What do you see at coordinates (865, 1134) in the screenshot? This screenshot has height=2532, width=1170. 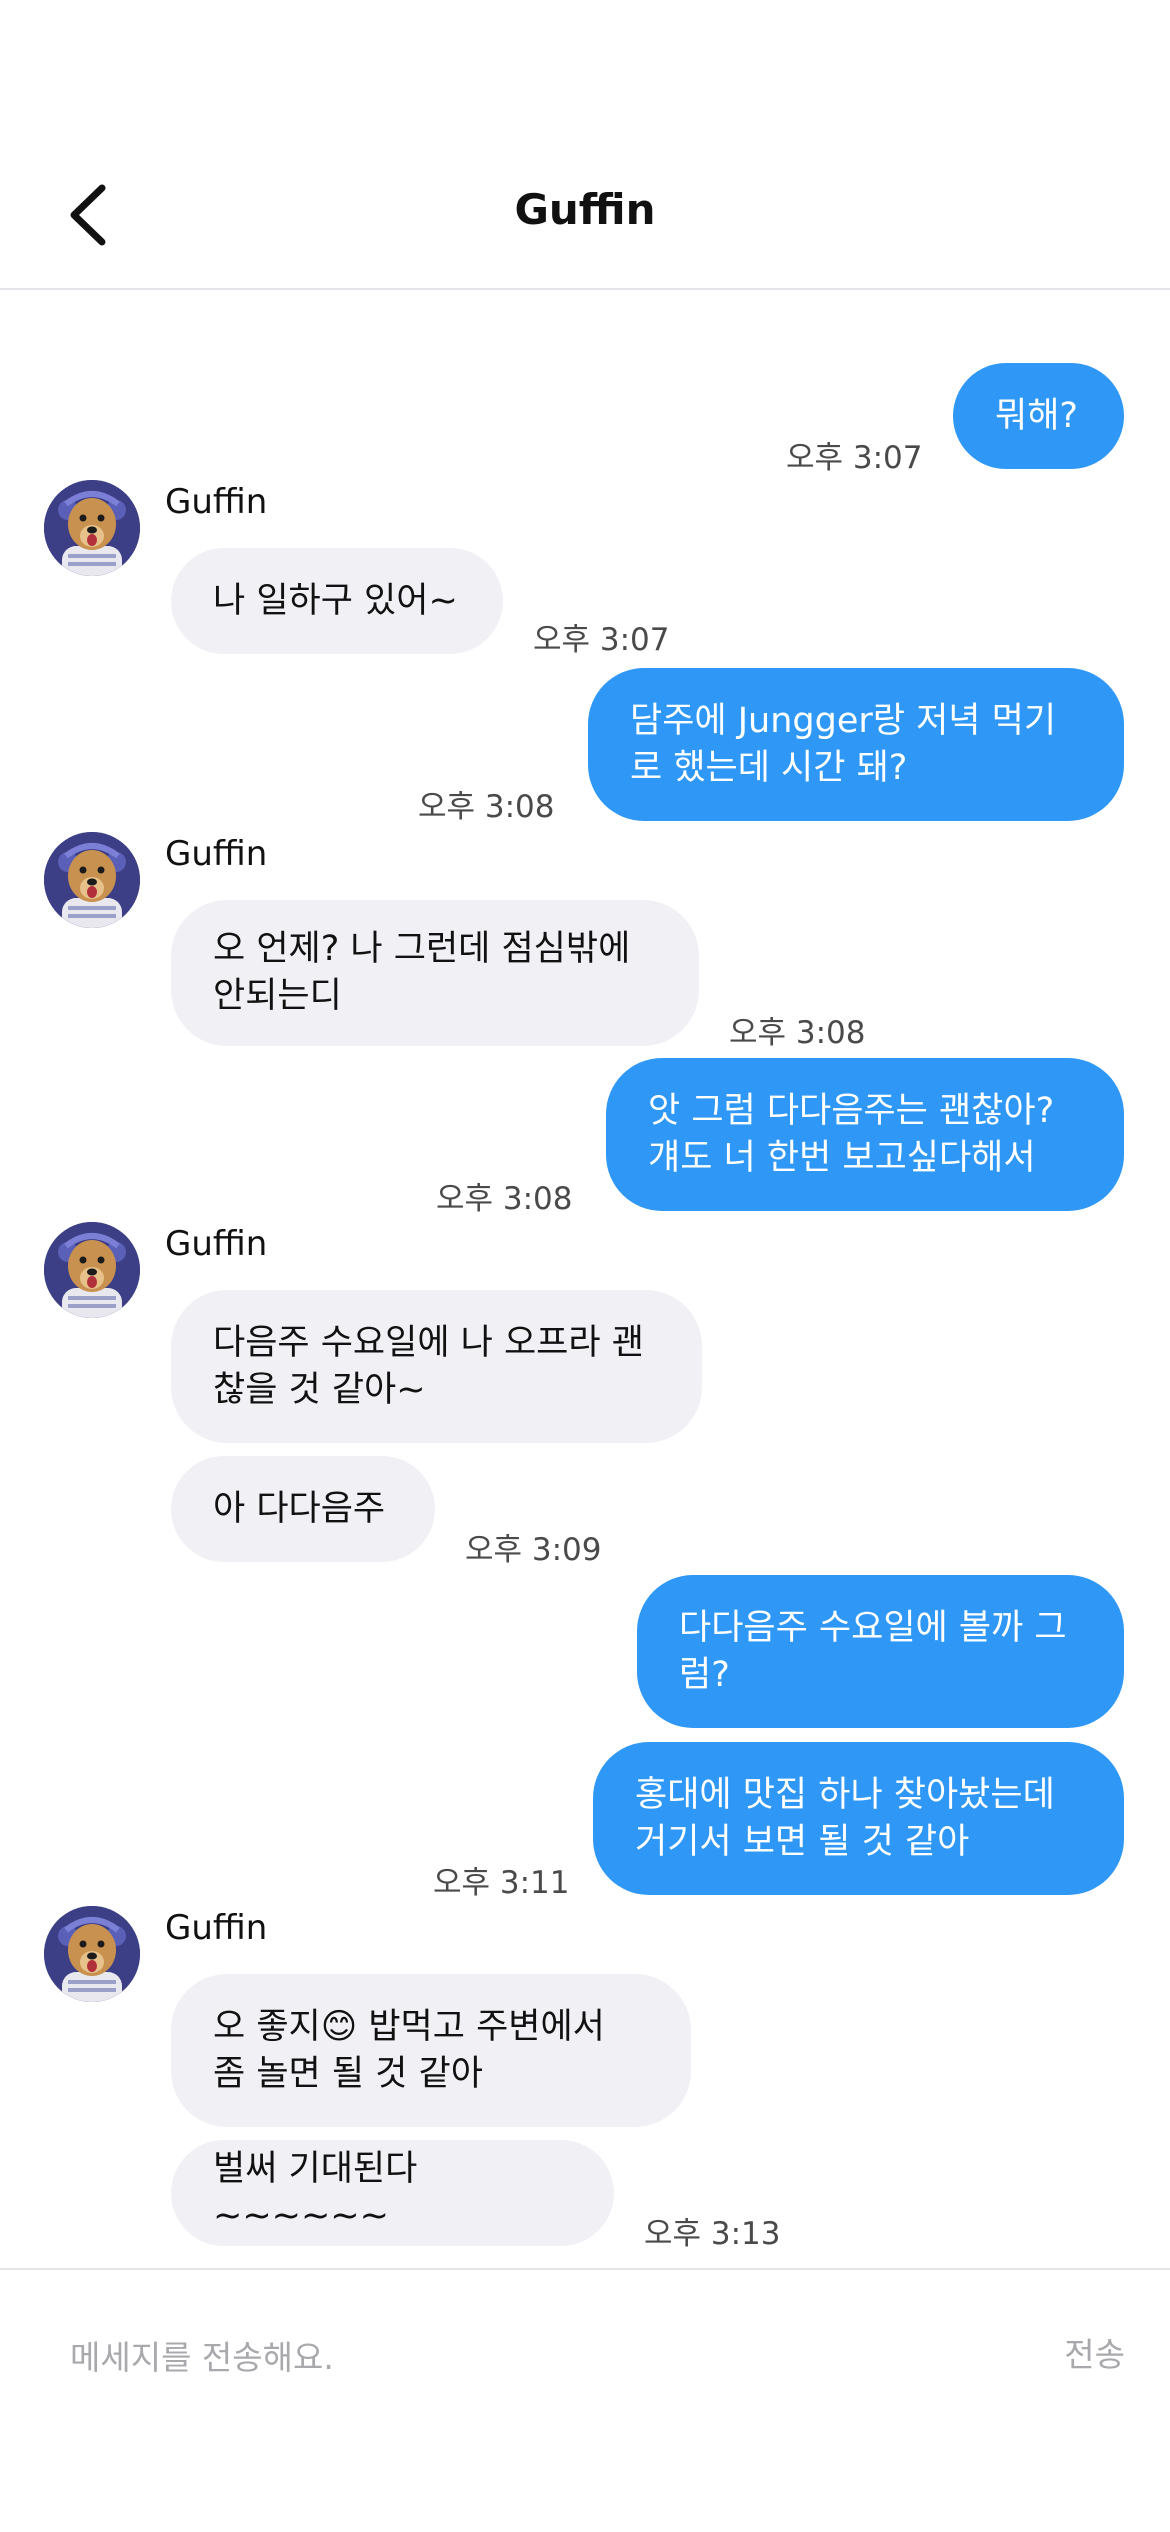 I see `my-message-bubble: 앗 그럼 다다음주는 괜찮아? 걔도 너 한번 보고싶다해서` at bounding box center [865, 1134].